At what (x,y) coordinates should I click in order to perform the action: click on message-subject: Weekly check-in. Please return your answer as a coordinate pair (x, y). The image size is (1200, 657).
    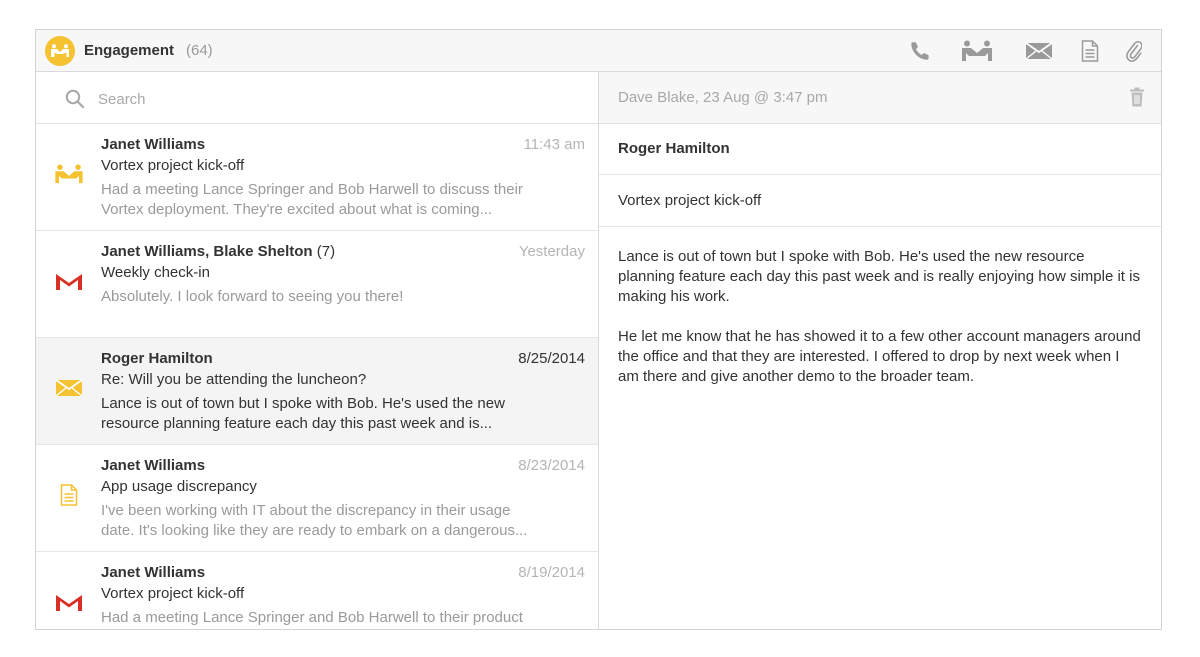
    Looking at the image, I should click on (155, 272).